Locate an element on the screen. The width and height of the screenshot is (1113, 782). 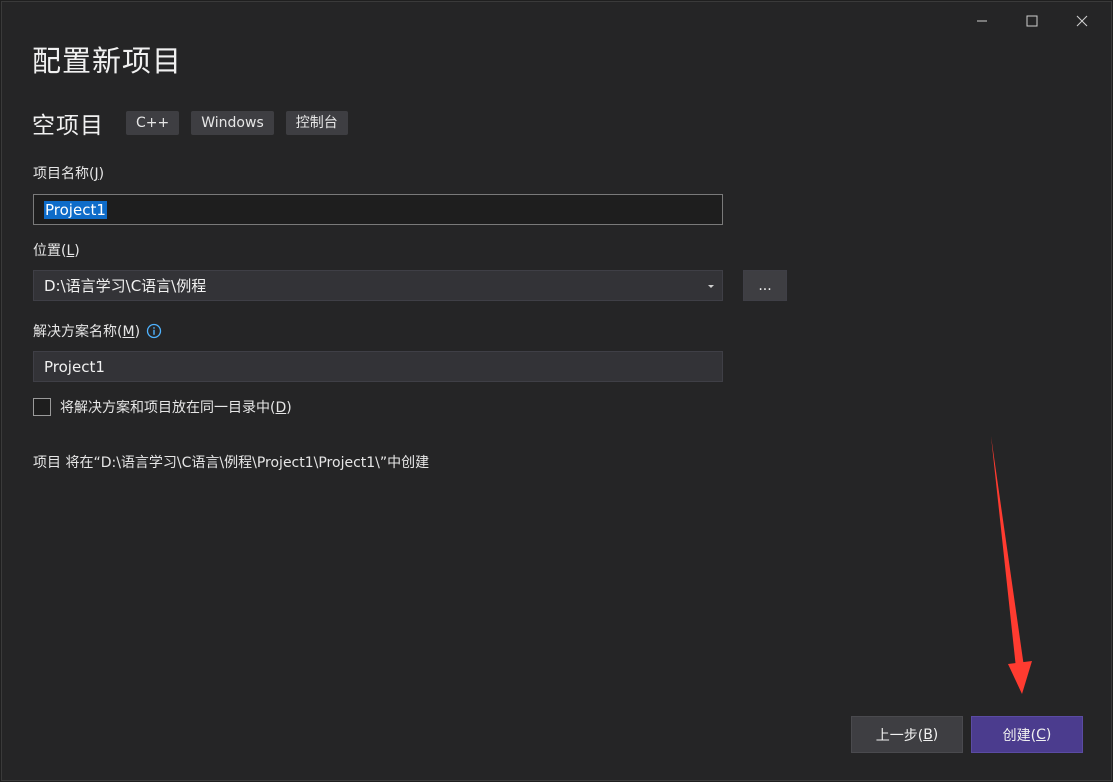
minimize-button is located at coordinates (982, 21).